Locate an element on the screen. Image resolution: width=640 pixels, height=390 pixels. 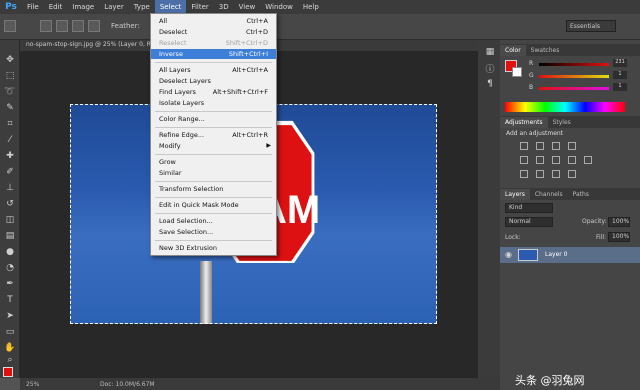
color-spectrum-bar is located at coordinates (565, 107).